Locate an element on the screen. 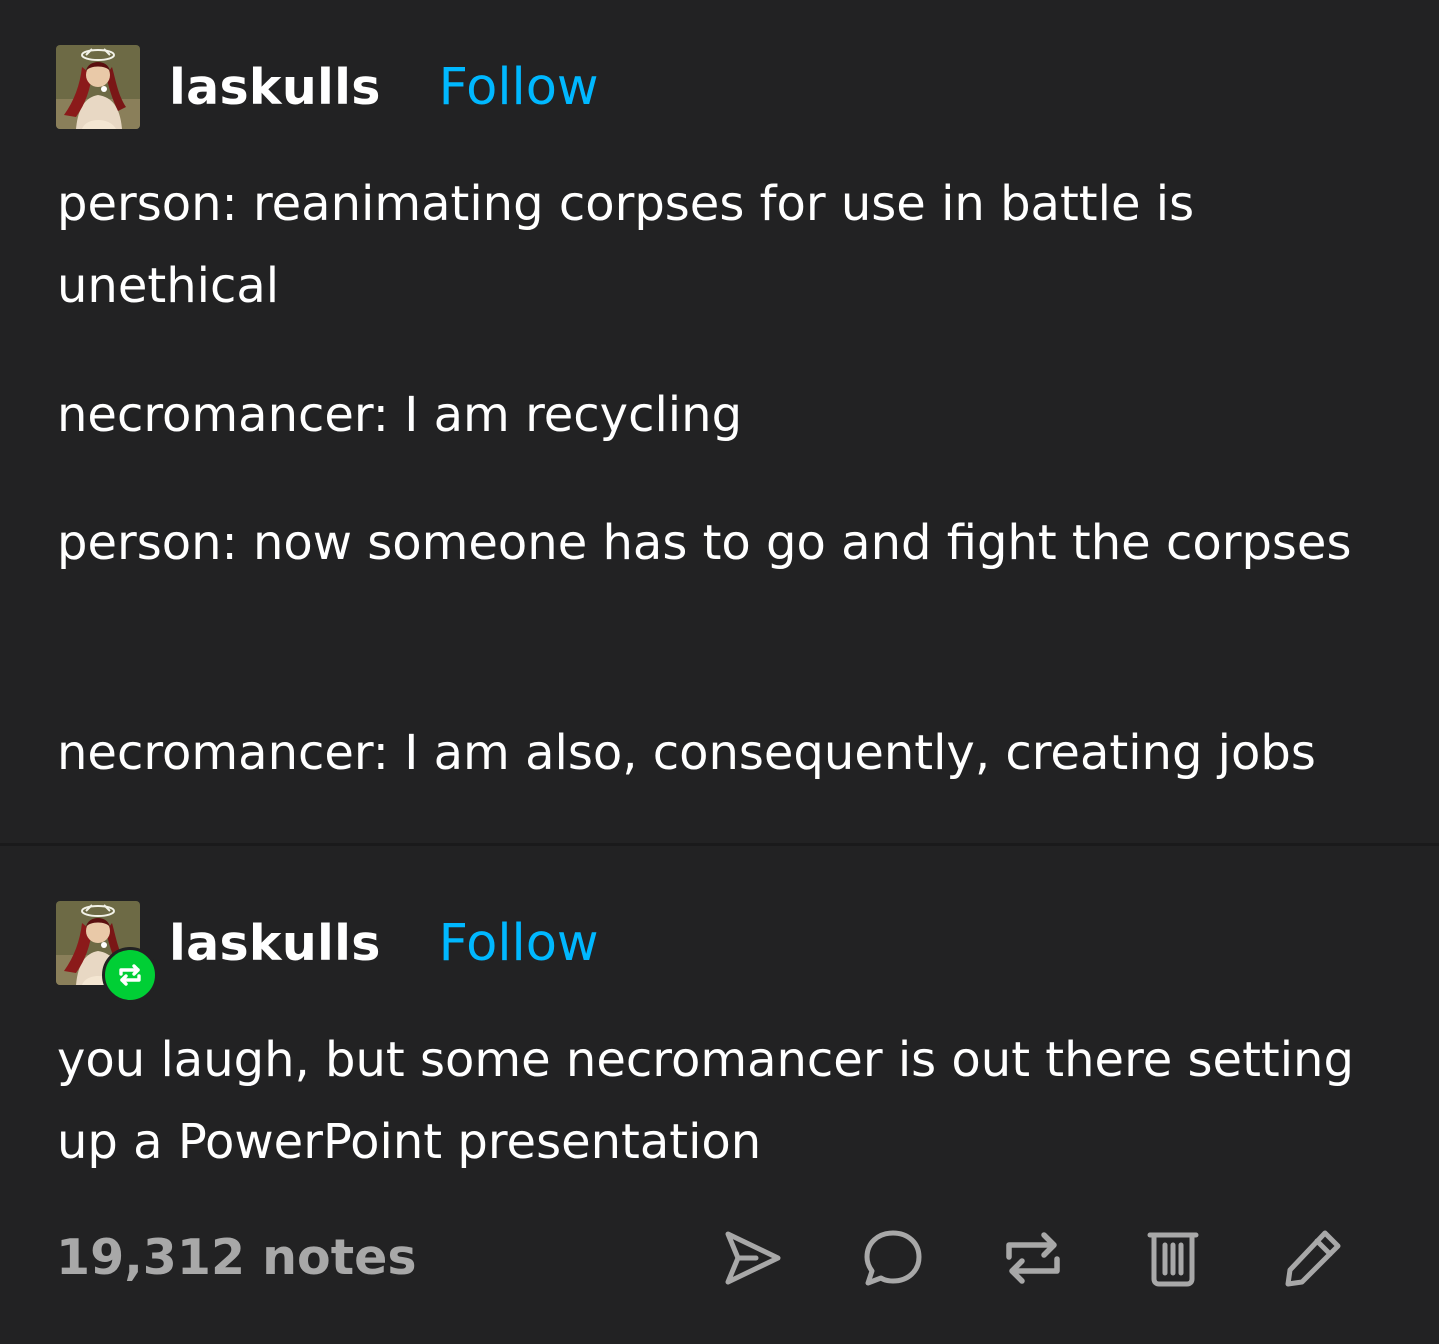 This screenshot has height=1344, width=1439. notes-count: 19,312 notes is located at coordinates (236, 1257).